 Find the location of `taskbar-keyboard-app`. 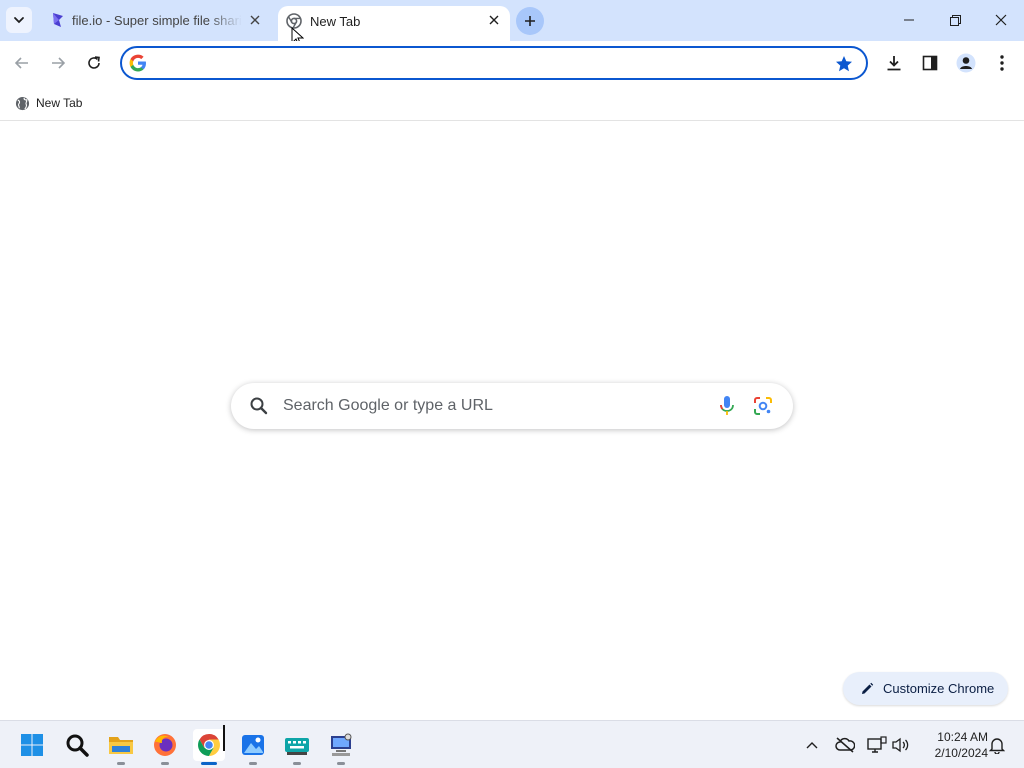

taskbar-keyboard-app is located at coordinates (297, 747).